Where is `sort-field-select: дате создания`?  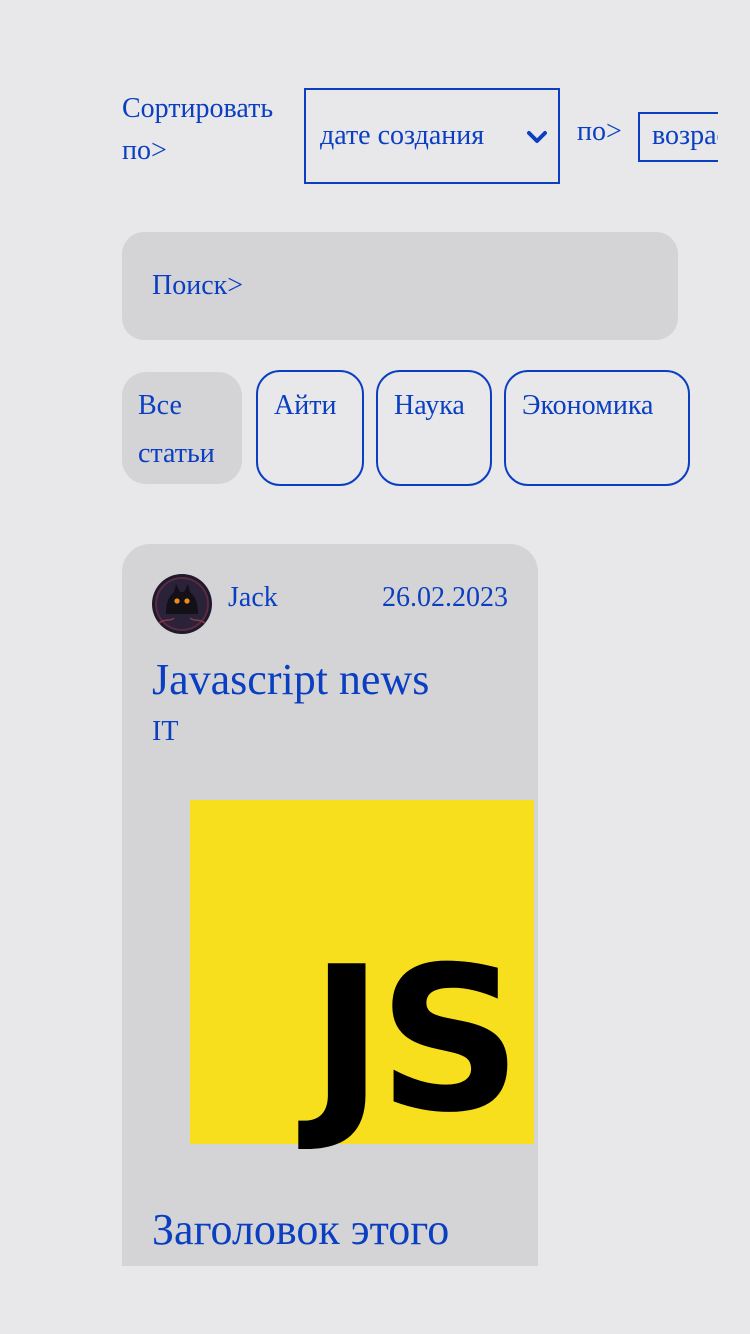 sort-field-select: дате создания is located at coordinates (432, 136).